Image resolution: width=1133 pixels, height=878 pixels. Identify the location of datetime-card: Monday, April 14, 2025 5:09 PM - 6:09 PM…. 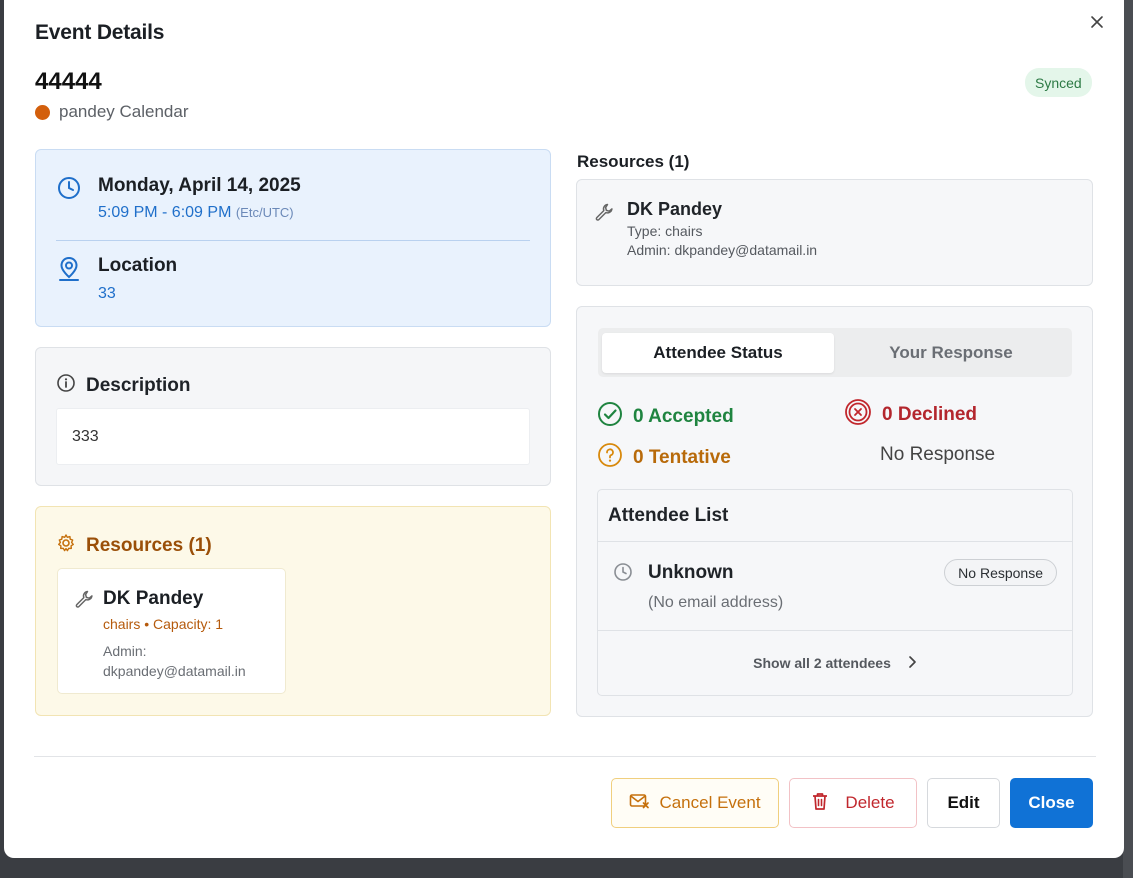
(293, 238).